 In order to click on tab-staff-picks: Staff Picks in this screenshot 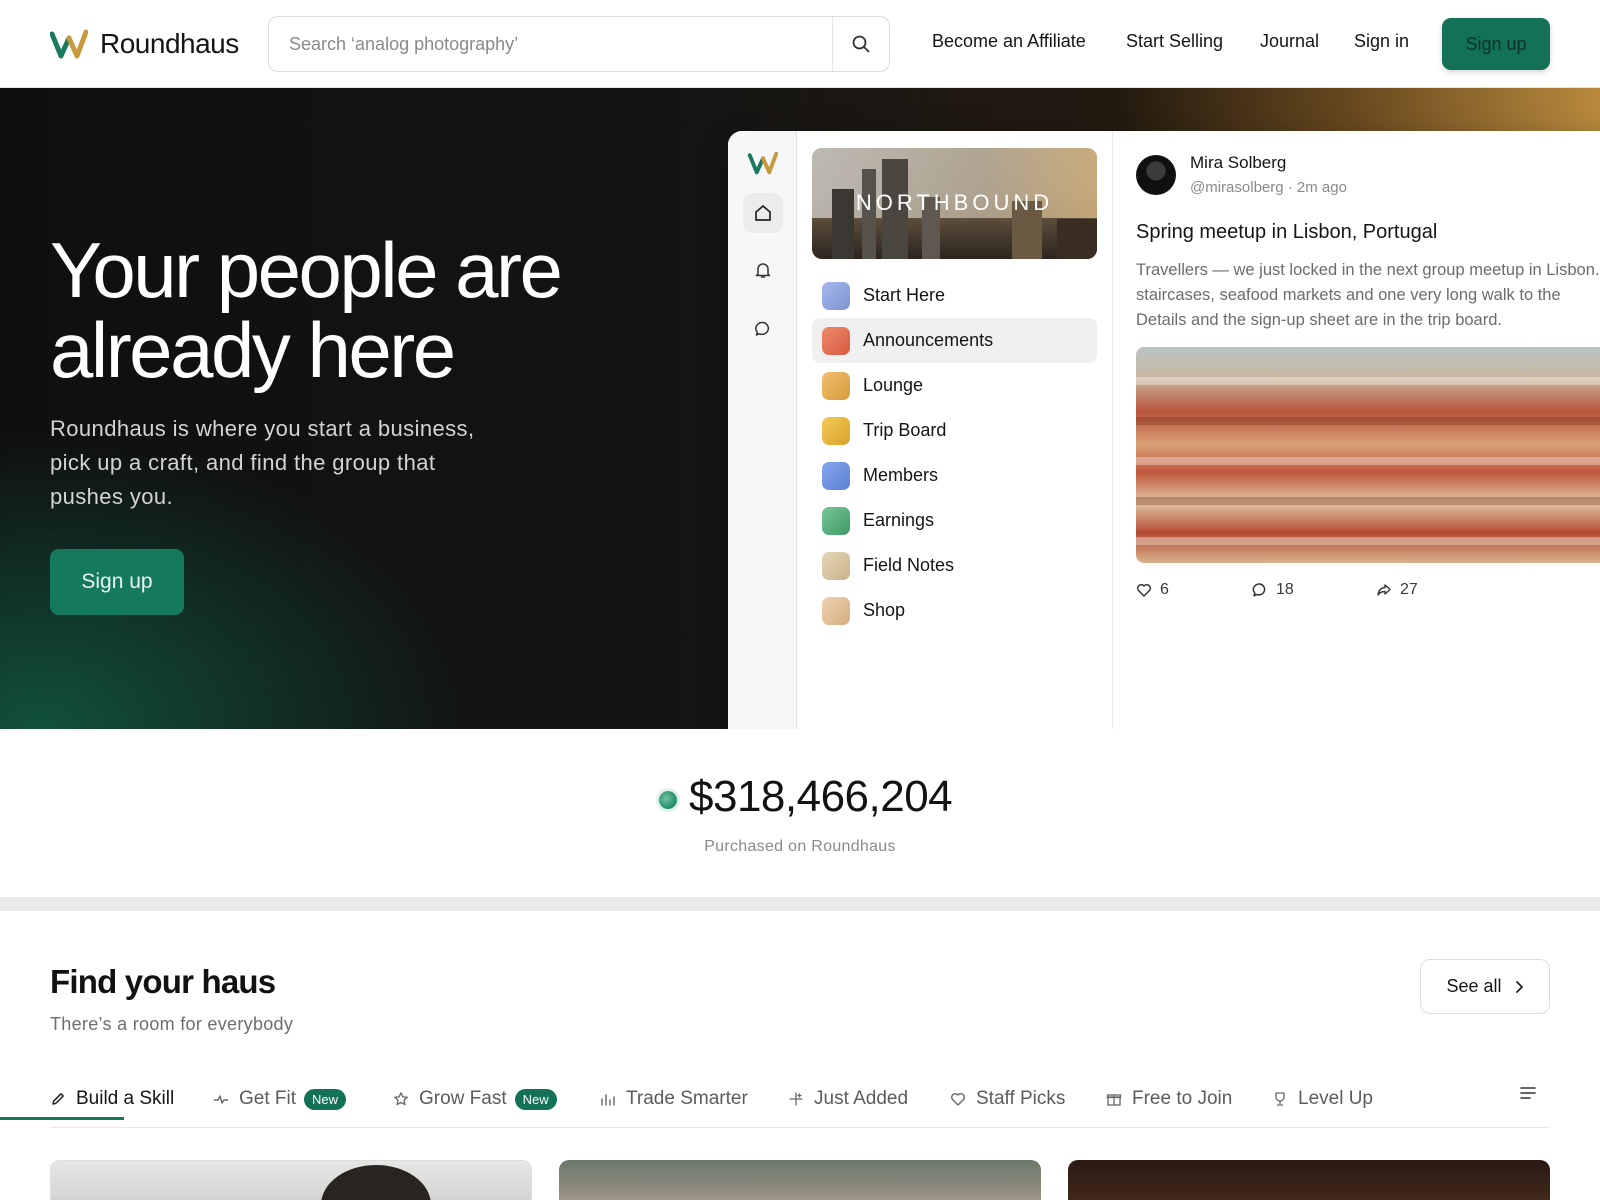, I will do `click(1007, 1099)`.